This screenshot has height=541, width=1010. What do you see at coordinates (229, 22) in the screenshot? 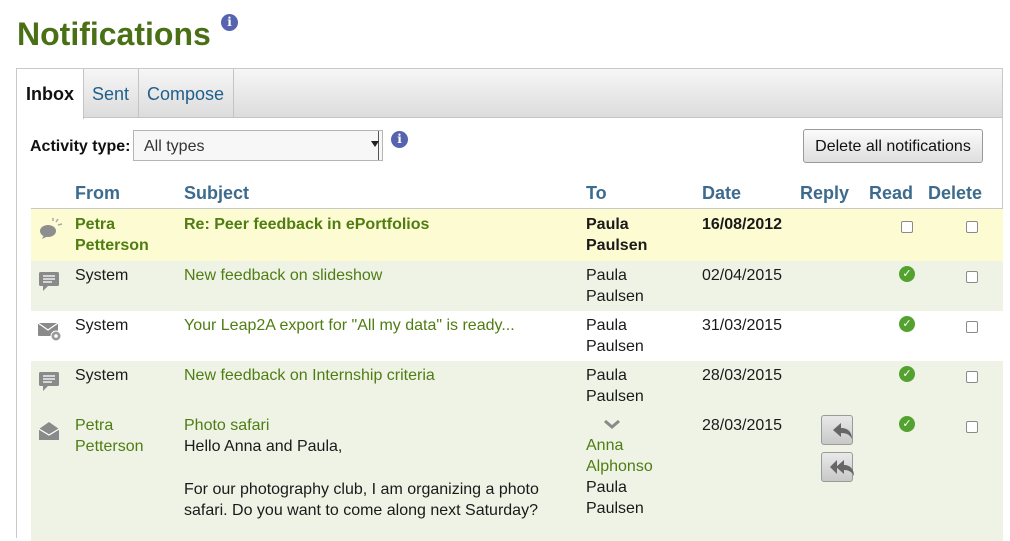
I see `page-info-icon: i` at bounding box center [229, 22].